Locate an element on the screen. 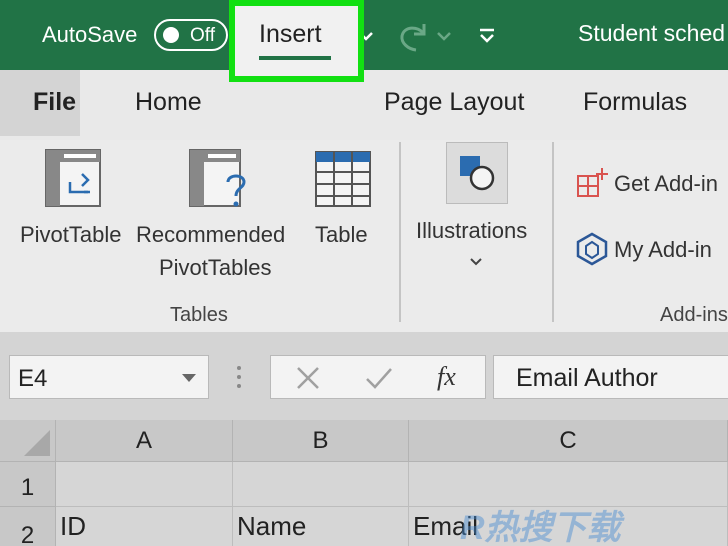  tab-file-label: File is located at coordinates (55, 102).